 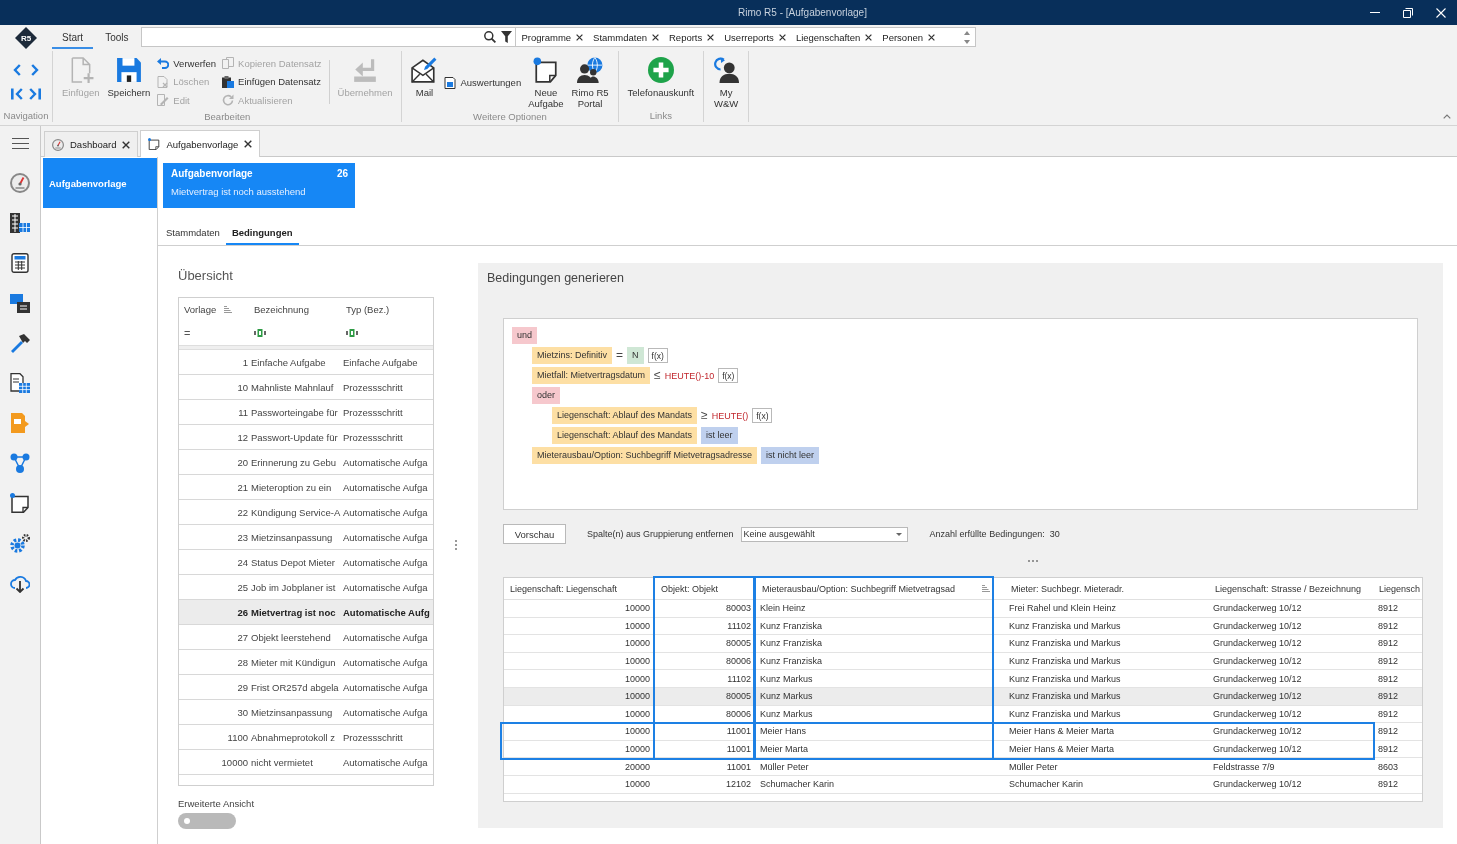 I want to click on collapse-chevron-icon, so click(x=1447, y=116).